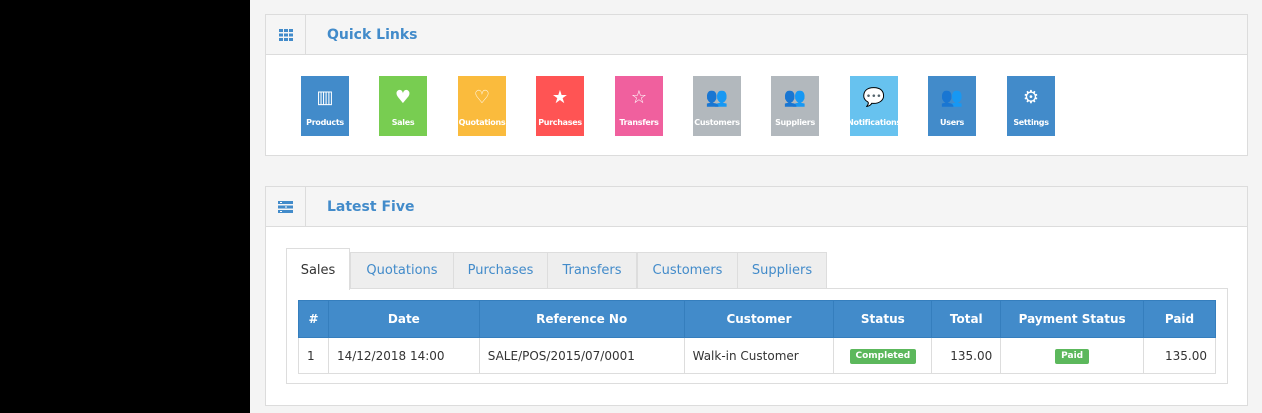  What do you see at coordinates (874, 97) in the screenshot?
I see `comments-icon: 💬` at bounding box center [874, 97].